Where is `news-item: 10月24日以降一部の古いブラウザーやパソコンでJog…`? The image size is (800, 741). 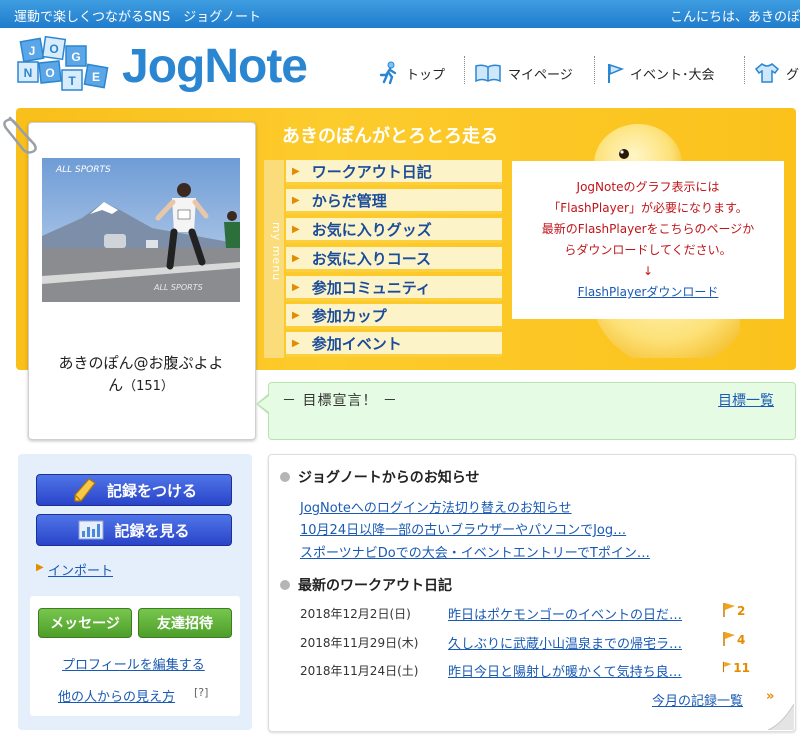 news-item: 10月24日以降一部の古いブラウザーやパソコンでJog… is located at coordinates (463, 528).